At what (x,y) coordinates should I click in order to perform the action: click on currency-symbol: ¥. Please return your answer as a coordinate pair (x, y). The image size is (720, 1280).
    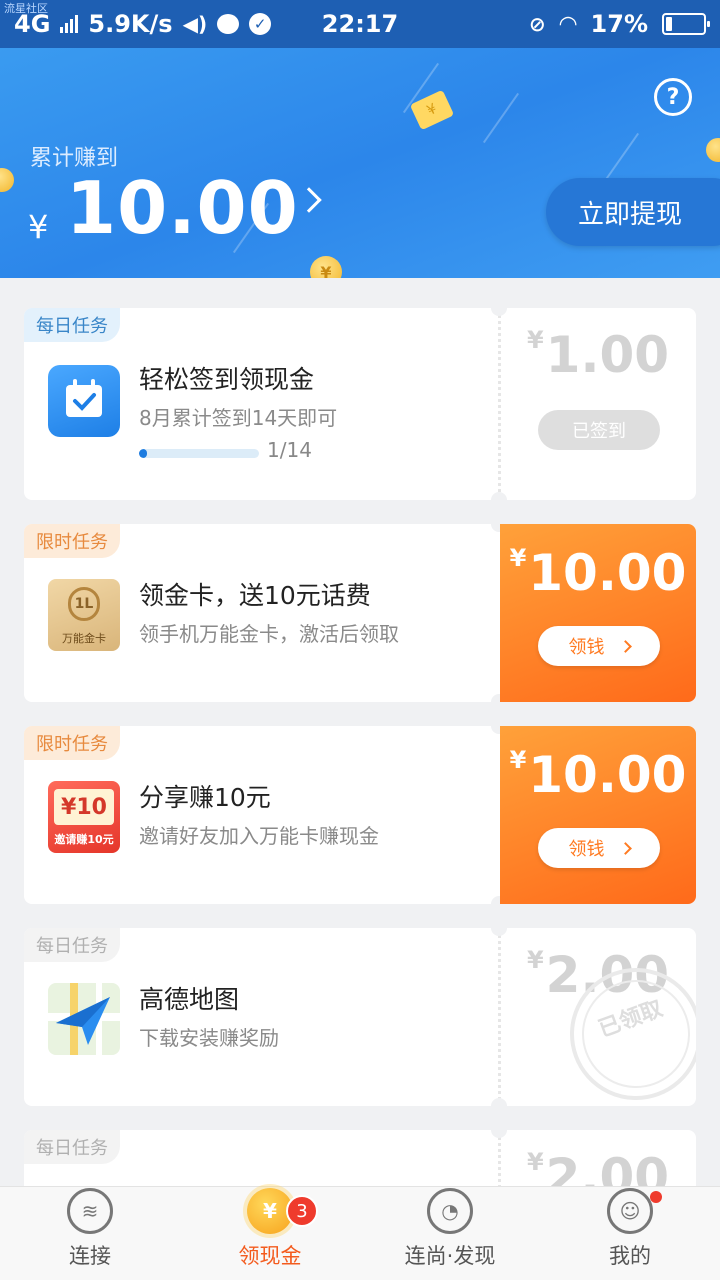
    Looking at the image, I should click on (38, 227).